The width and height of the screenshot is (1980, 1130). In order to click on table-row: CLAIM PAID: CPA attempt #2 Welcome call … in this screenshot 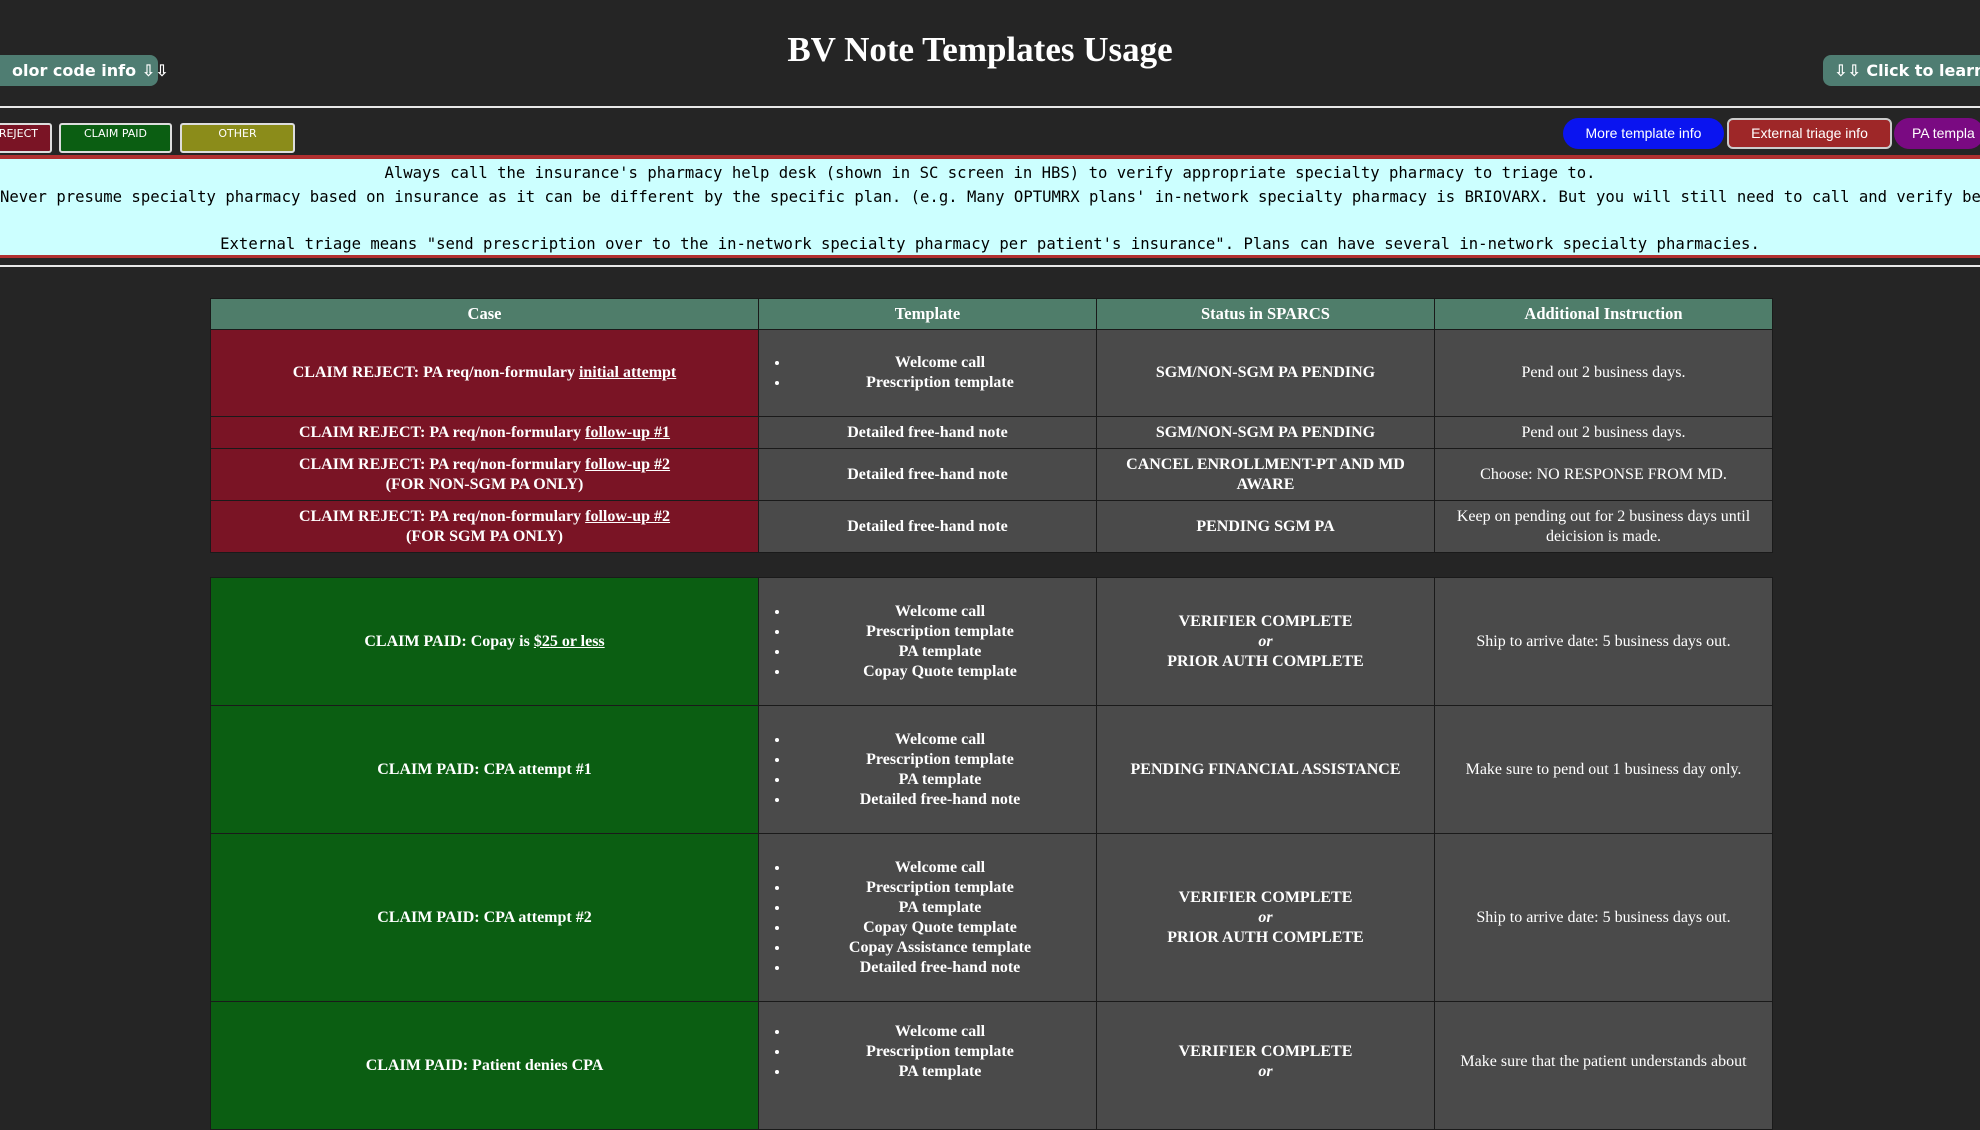, I will do `click(991, 917)`.